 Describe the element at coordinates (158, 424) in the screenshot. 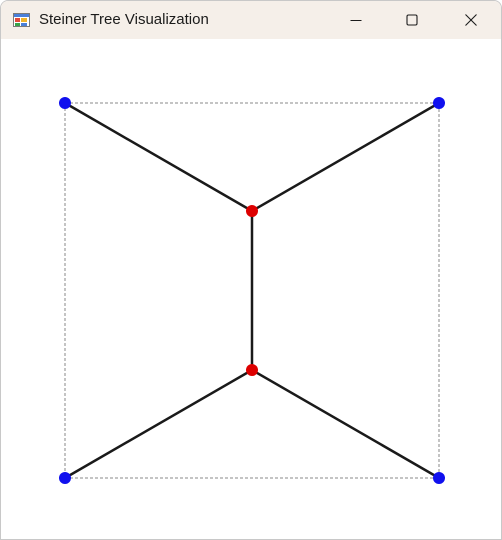

I see `tree-edge-t3-s2` at that location.